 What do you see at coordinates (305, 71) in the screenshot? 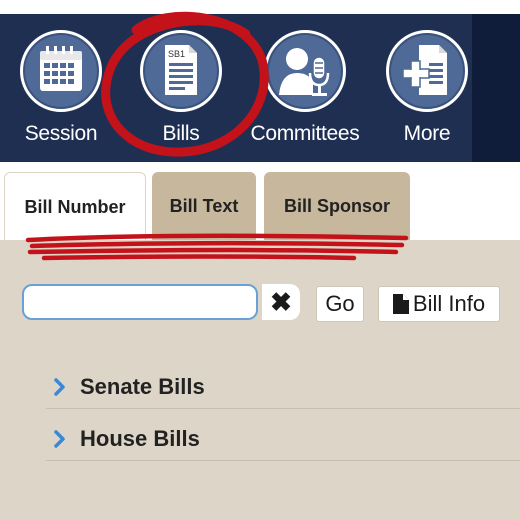
I see `committee-speaker-icon` at bounding box center [305, 71].